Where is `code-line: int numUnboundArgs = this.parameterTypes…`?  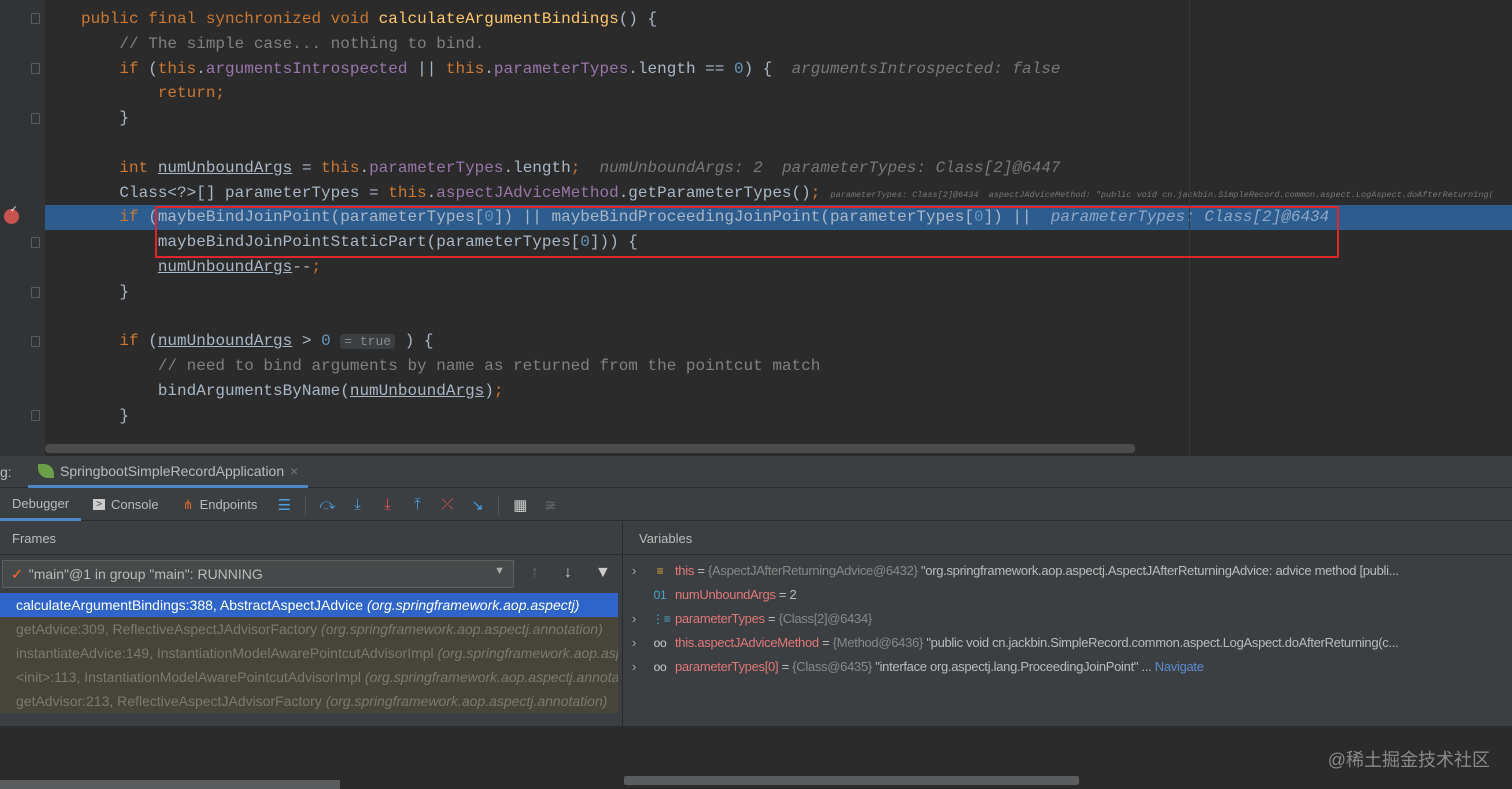 code-line: int numUnboundArgs = this.parameterTypes… is located at coordinates (778, 168).